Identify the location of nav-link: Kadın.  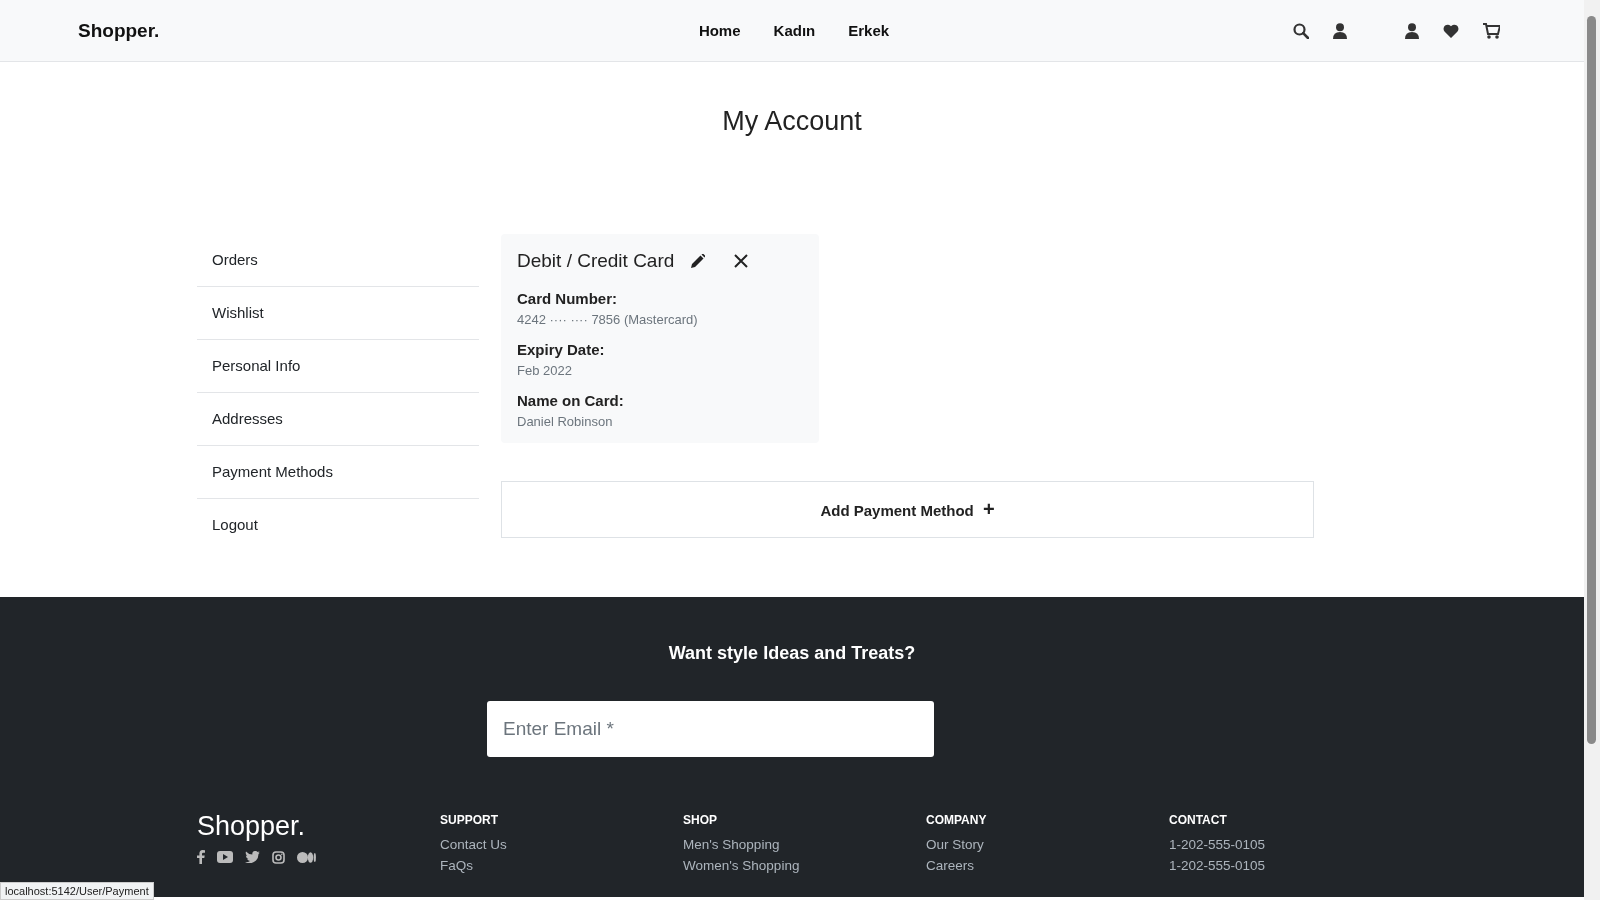
(794, 30).